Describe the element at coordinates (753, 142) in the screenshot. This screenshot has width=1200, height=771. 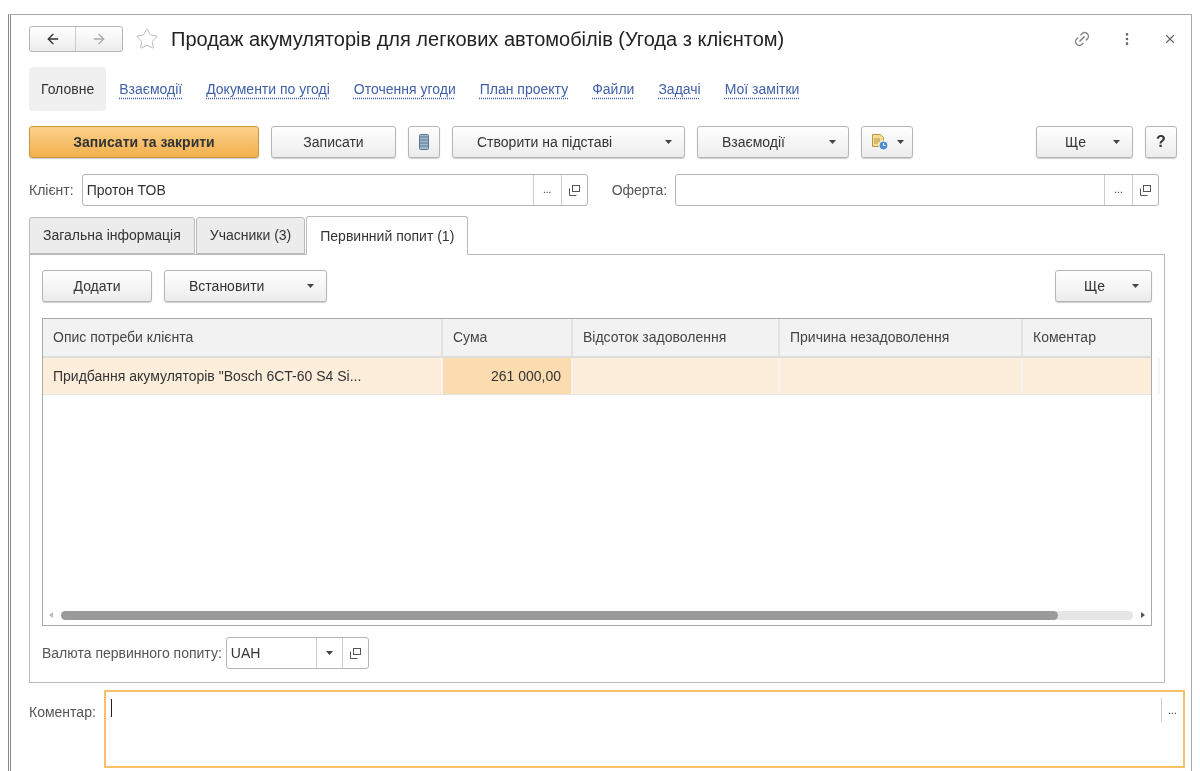
I see `button-label: Взаємодії` at that location.